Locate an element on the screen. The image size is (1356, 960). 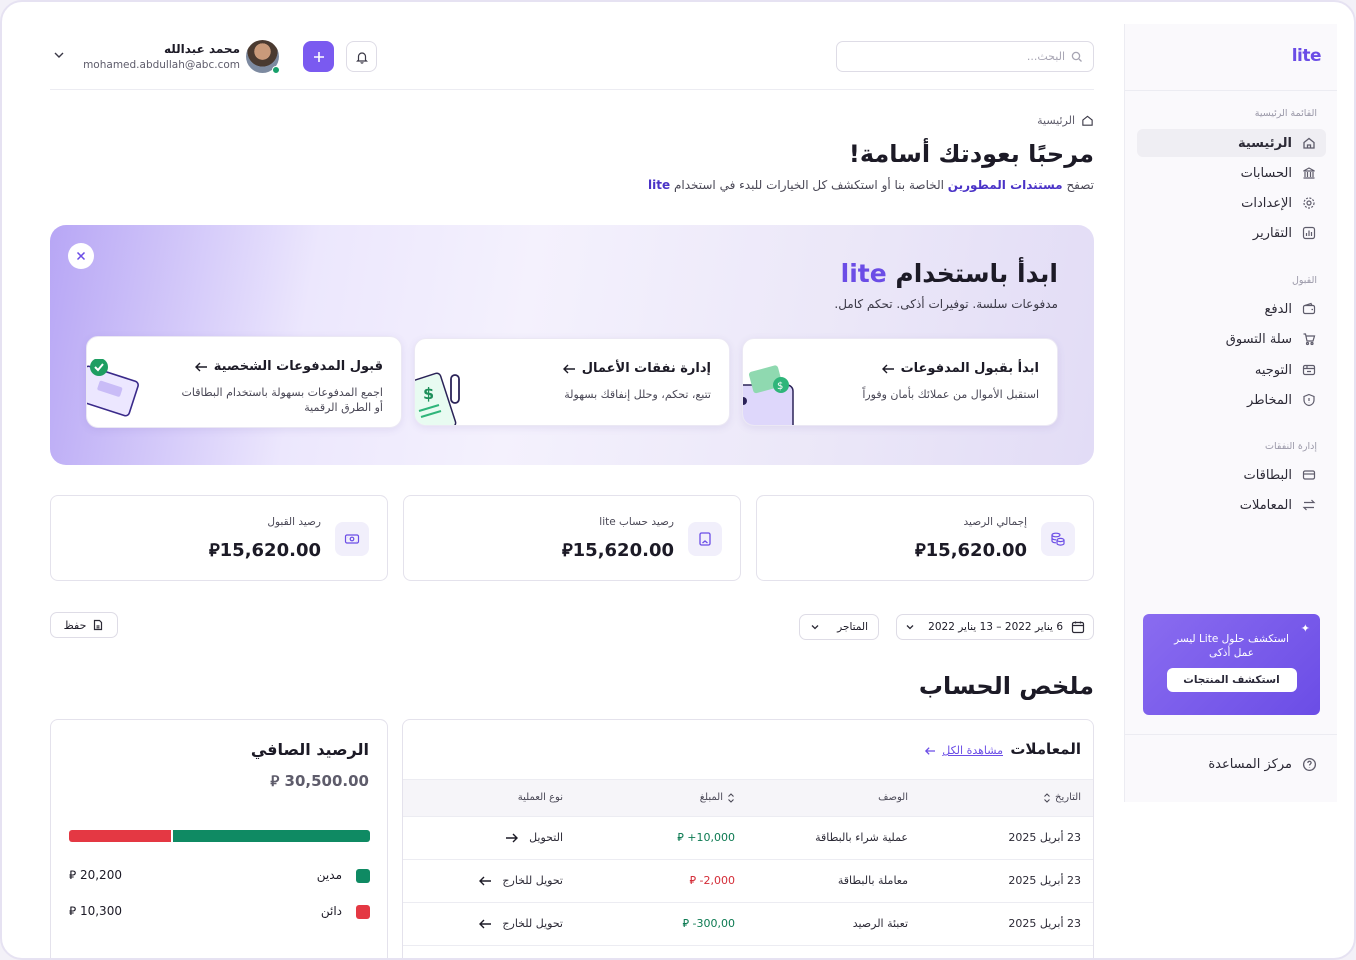
sidebar-item-accounts: الحسابات is located at coordinates (1231, 173).